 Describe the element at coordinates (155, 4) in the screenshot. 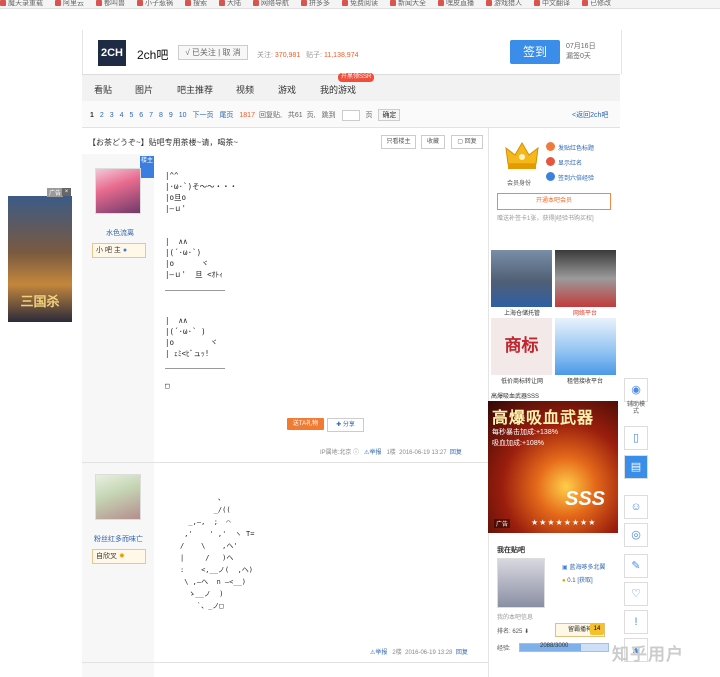

I see `favorite-link: 小子惹祸` at that location.